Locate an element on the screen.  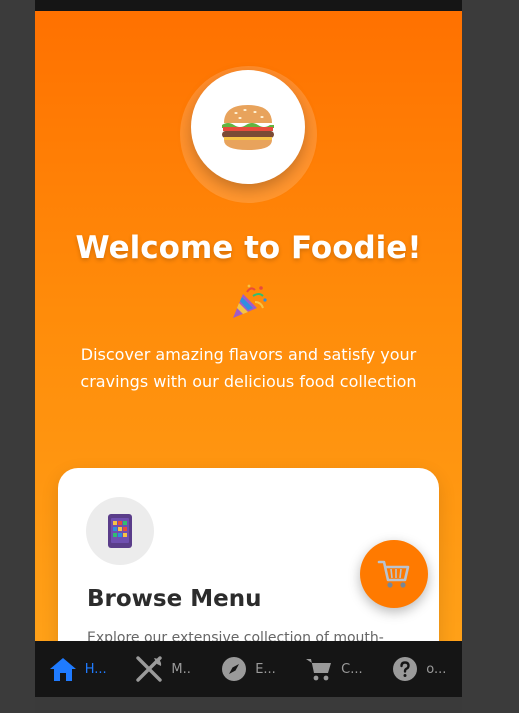
menu-tablet-icon is located at coordinates (120, 531).